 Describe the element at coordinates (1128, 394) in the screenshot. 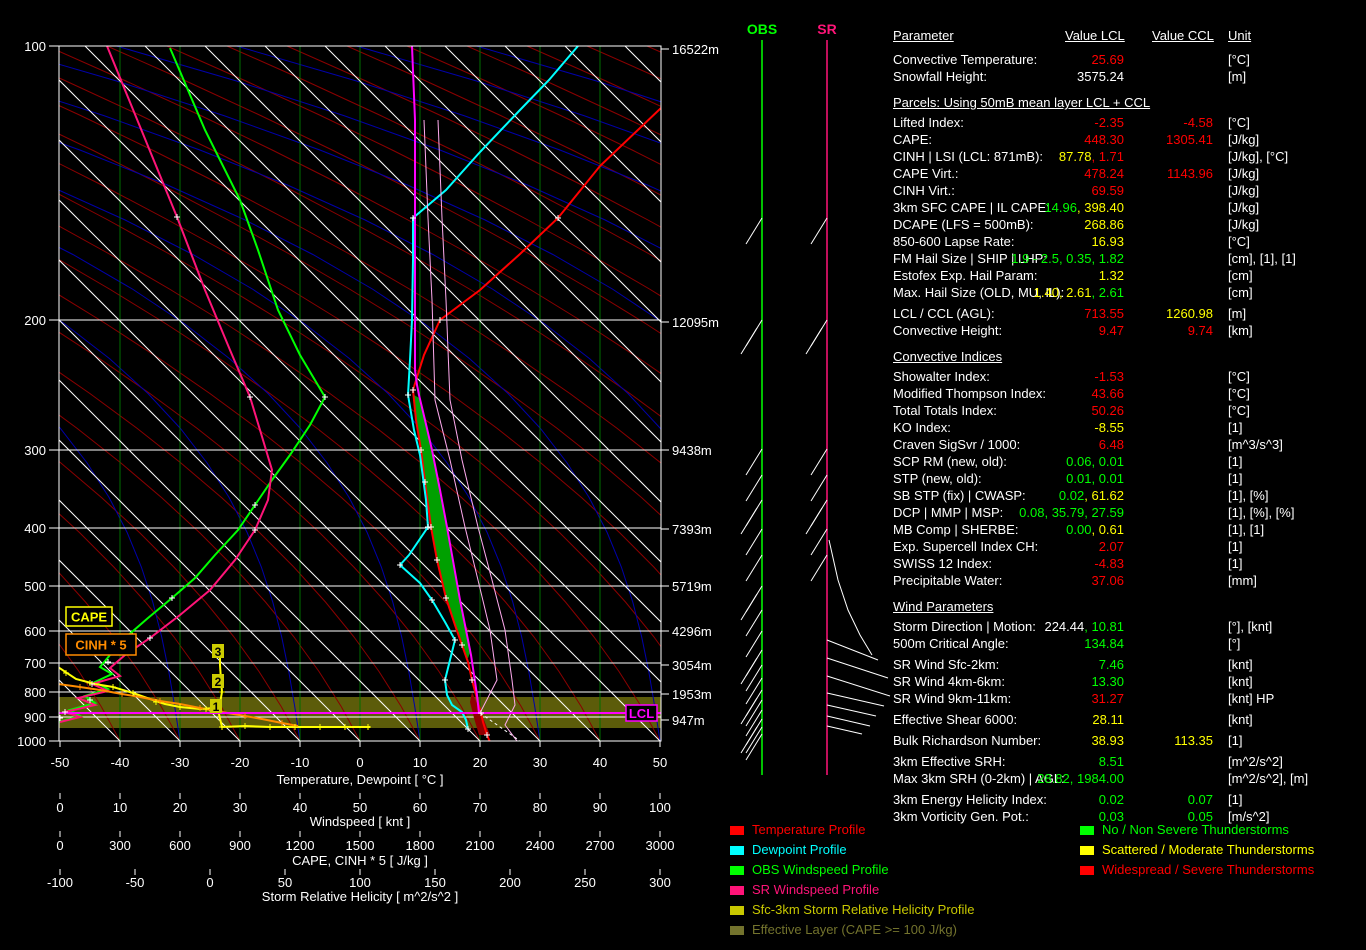

I see `table-row: Modified Thompson Index: 43.66 [°C]` at that location.